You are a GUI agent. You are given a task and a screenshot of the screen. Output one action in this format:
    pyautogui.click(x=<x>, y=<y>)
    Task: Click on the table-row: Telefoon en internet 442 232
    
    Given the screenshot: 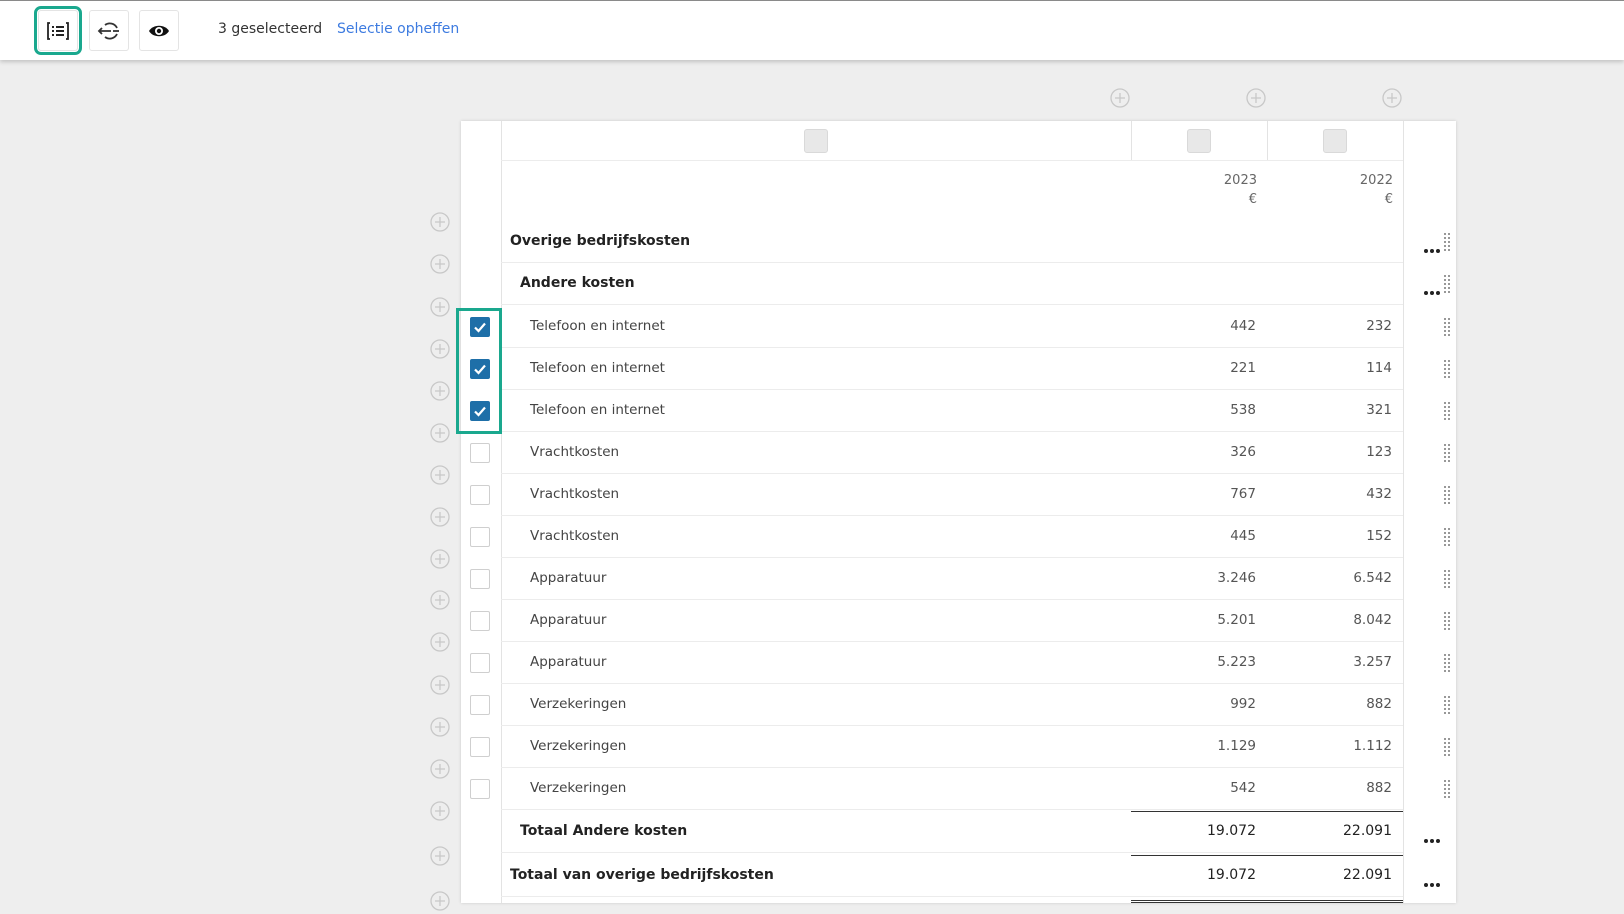 What is the action you would take?
    pyautogui.click(x=958, y=327)
    